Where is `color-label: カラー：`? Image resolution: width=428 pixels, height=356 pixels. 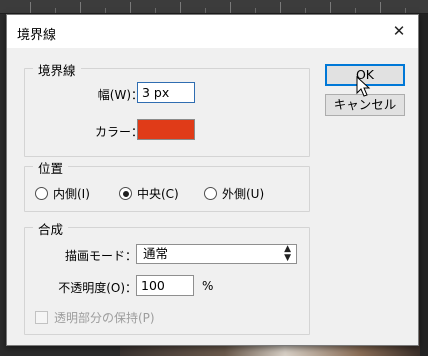 color-label: カラー： is located at coordinates (118, 132).